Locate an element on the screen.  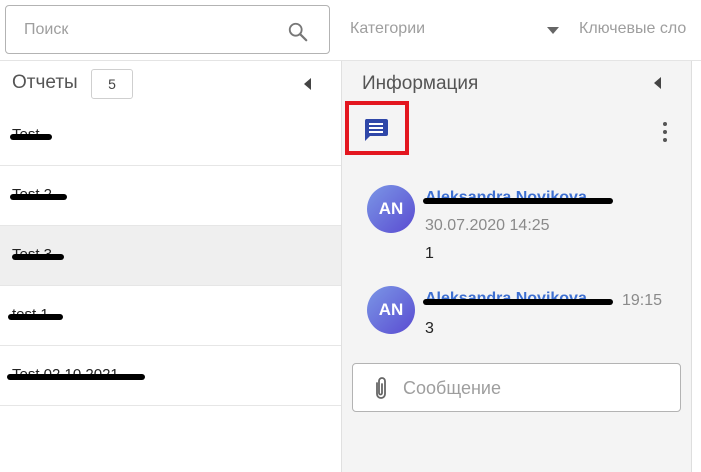
report-item: test 1 is located at coordinates (171, 316).